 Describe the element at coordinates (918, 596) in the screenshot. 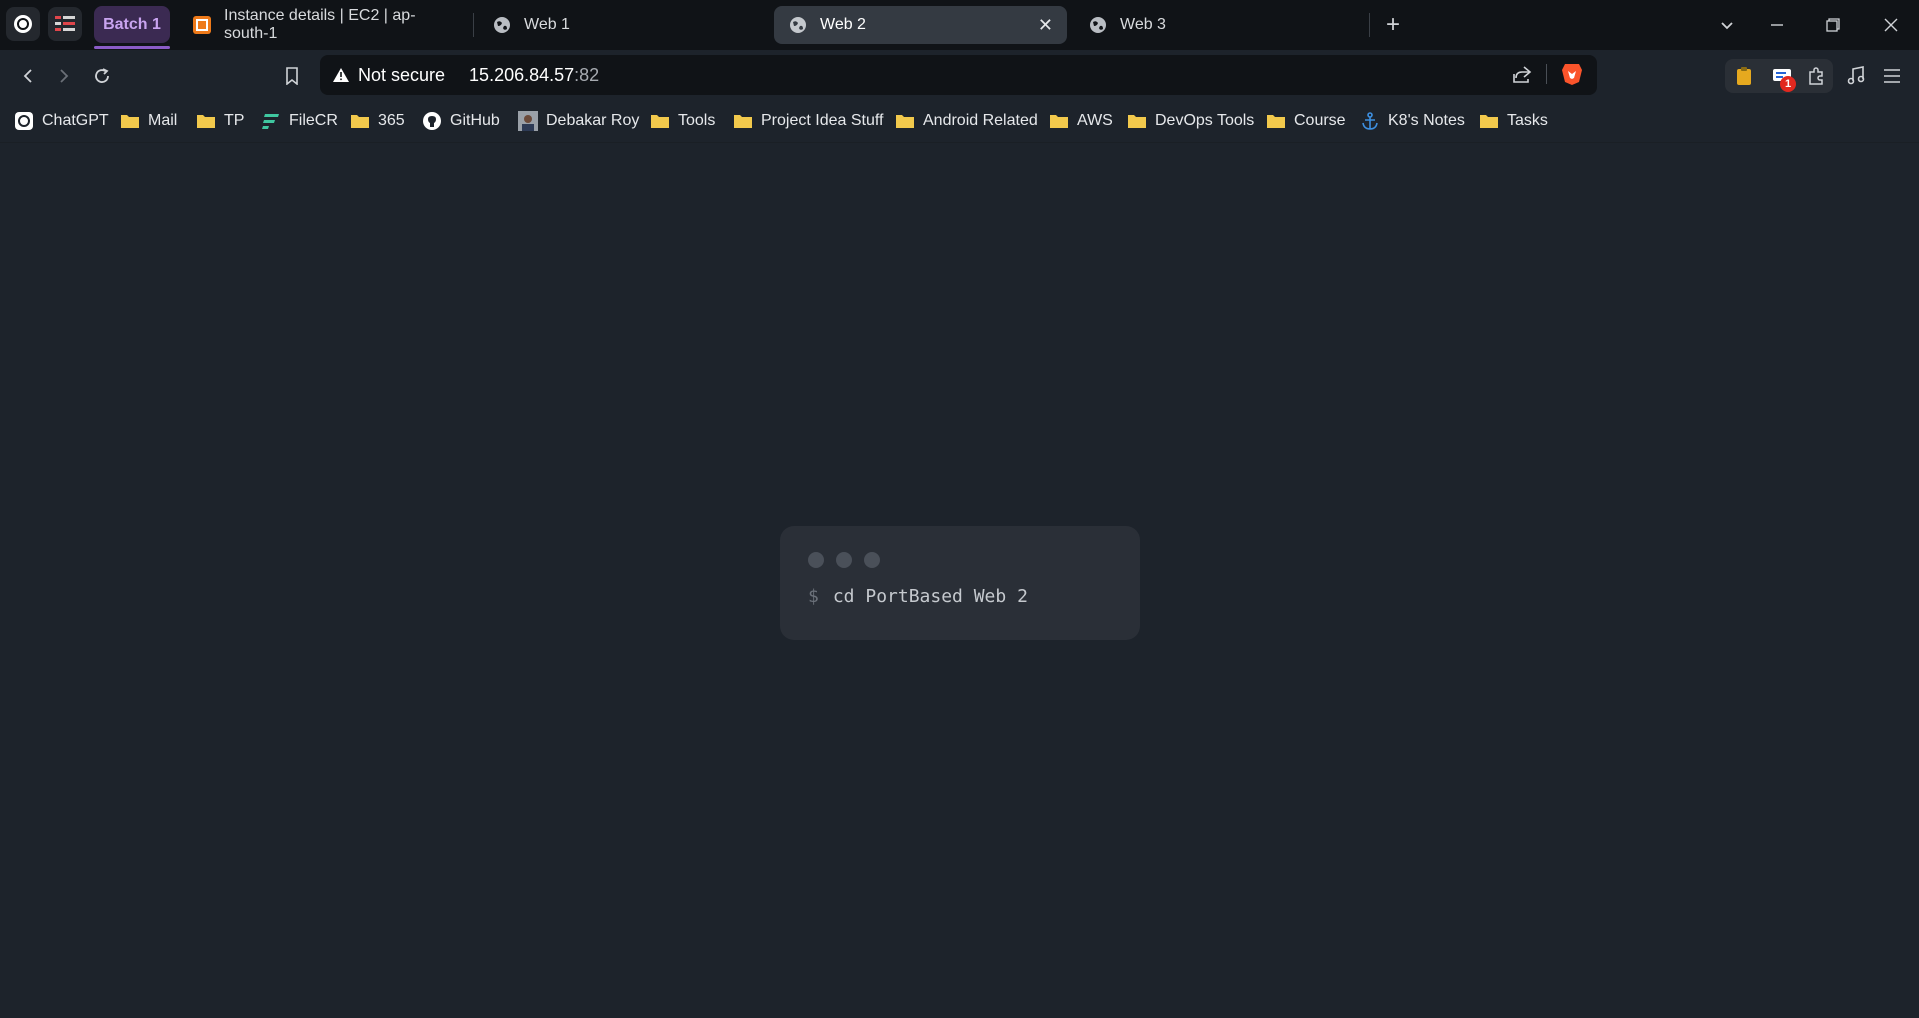

I see `terminal-line: $ cd PortBased Web 2` at that location.